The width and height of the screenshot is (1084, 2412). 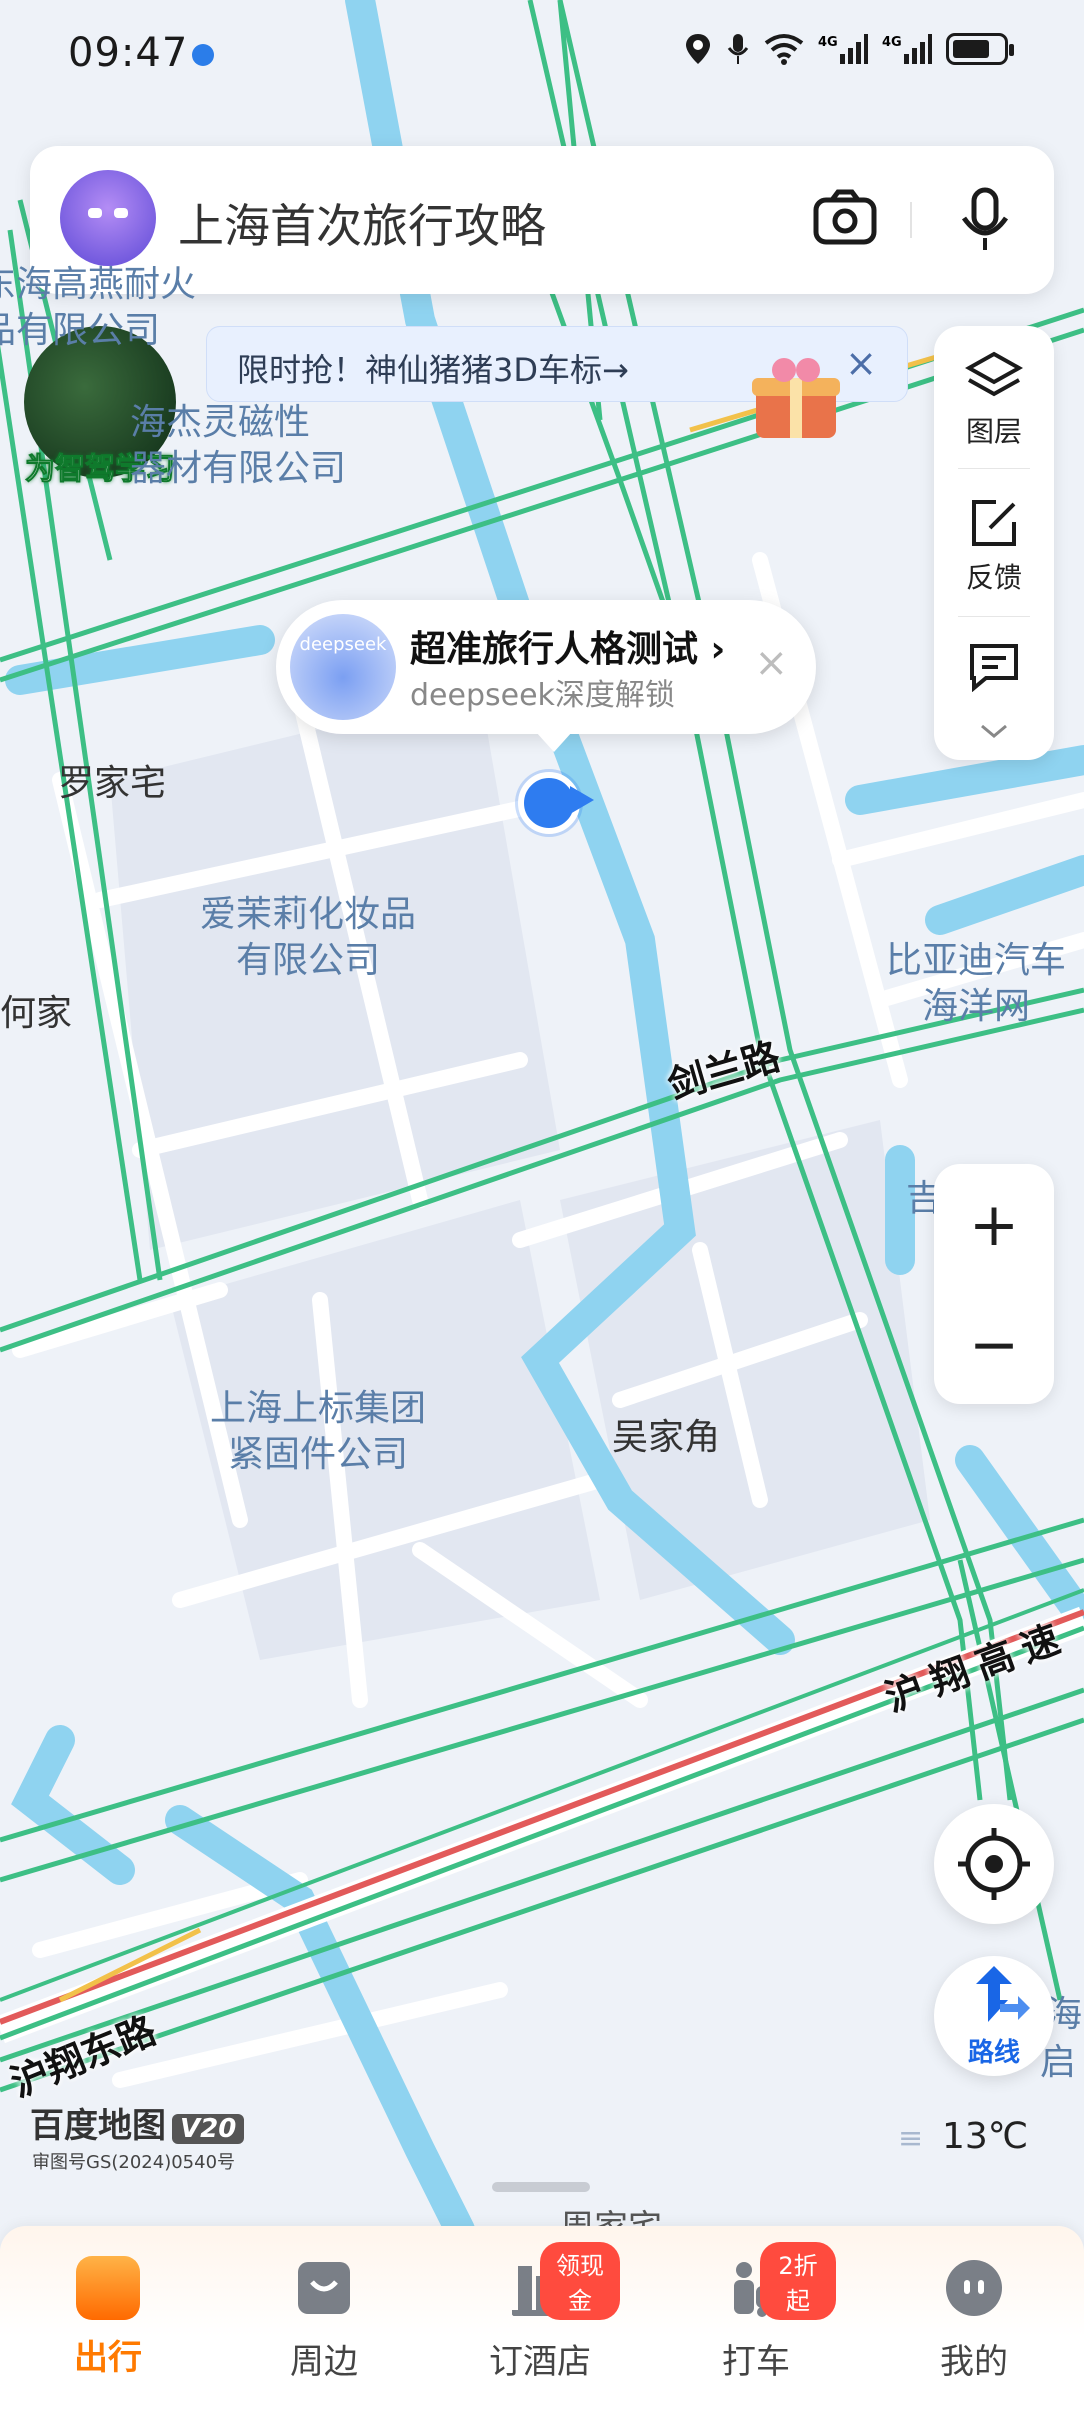 I want to click on place-label-line: 品有限公司, so click(x=80, y=330).